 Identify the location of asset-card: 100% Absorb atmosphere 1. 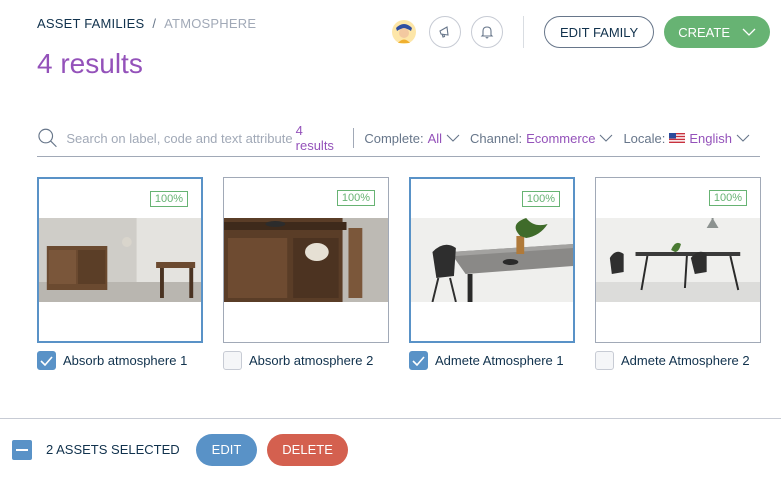
(120, 273).